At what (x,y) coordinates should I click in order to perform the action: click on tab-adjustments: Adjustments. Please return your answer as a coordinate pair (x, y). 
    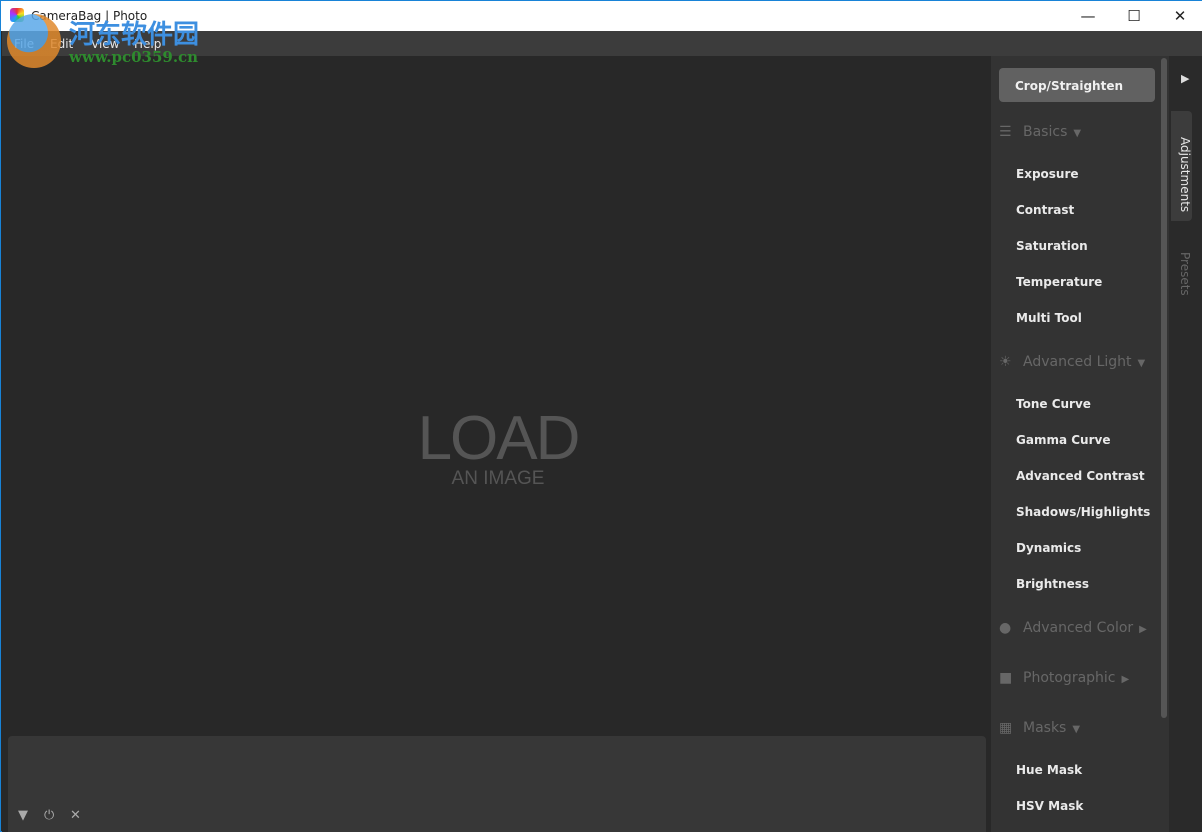
    Looking at the image, I should click on (1181, 166).